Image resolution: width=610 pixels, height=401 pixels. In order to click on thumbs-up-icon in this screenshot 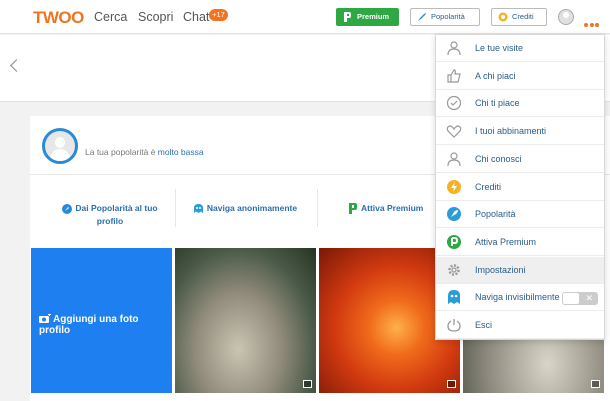, I will do `click(454, 76)`.